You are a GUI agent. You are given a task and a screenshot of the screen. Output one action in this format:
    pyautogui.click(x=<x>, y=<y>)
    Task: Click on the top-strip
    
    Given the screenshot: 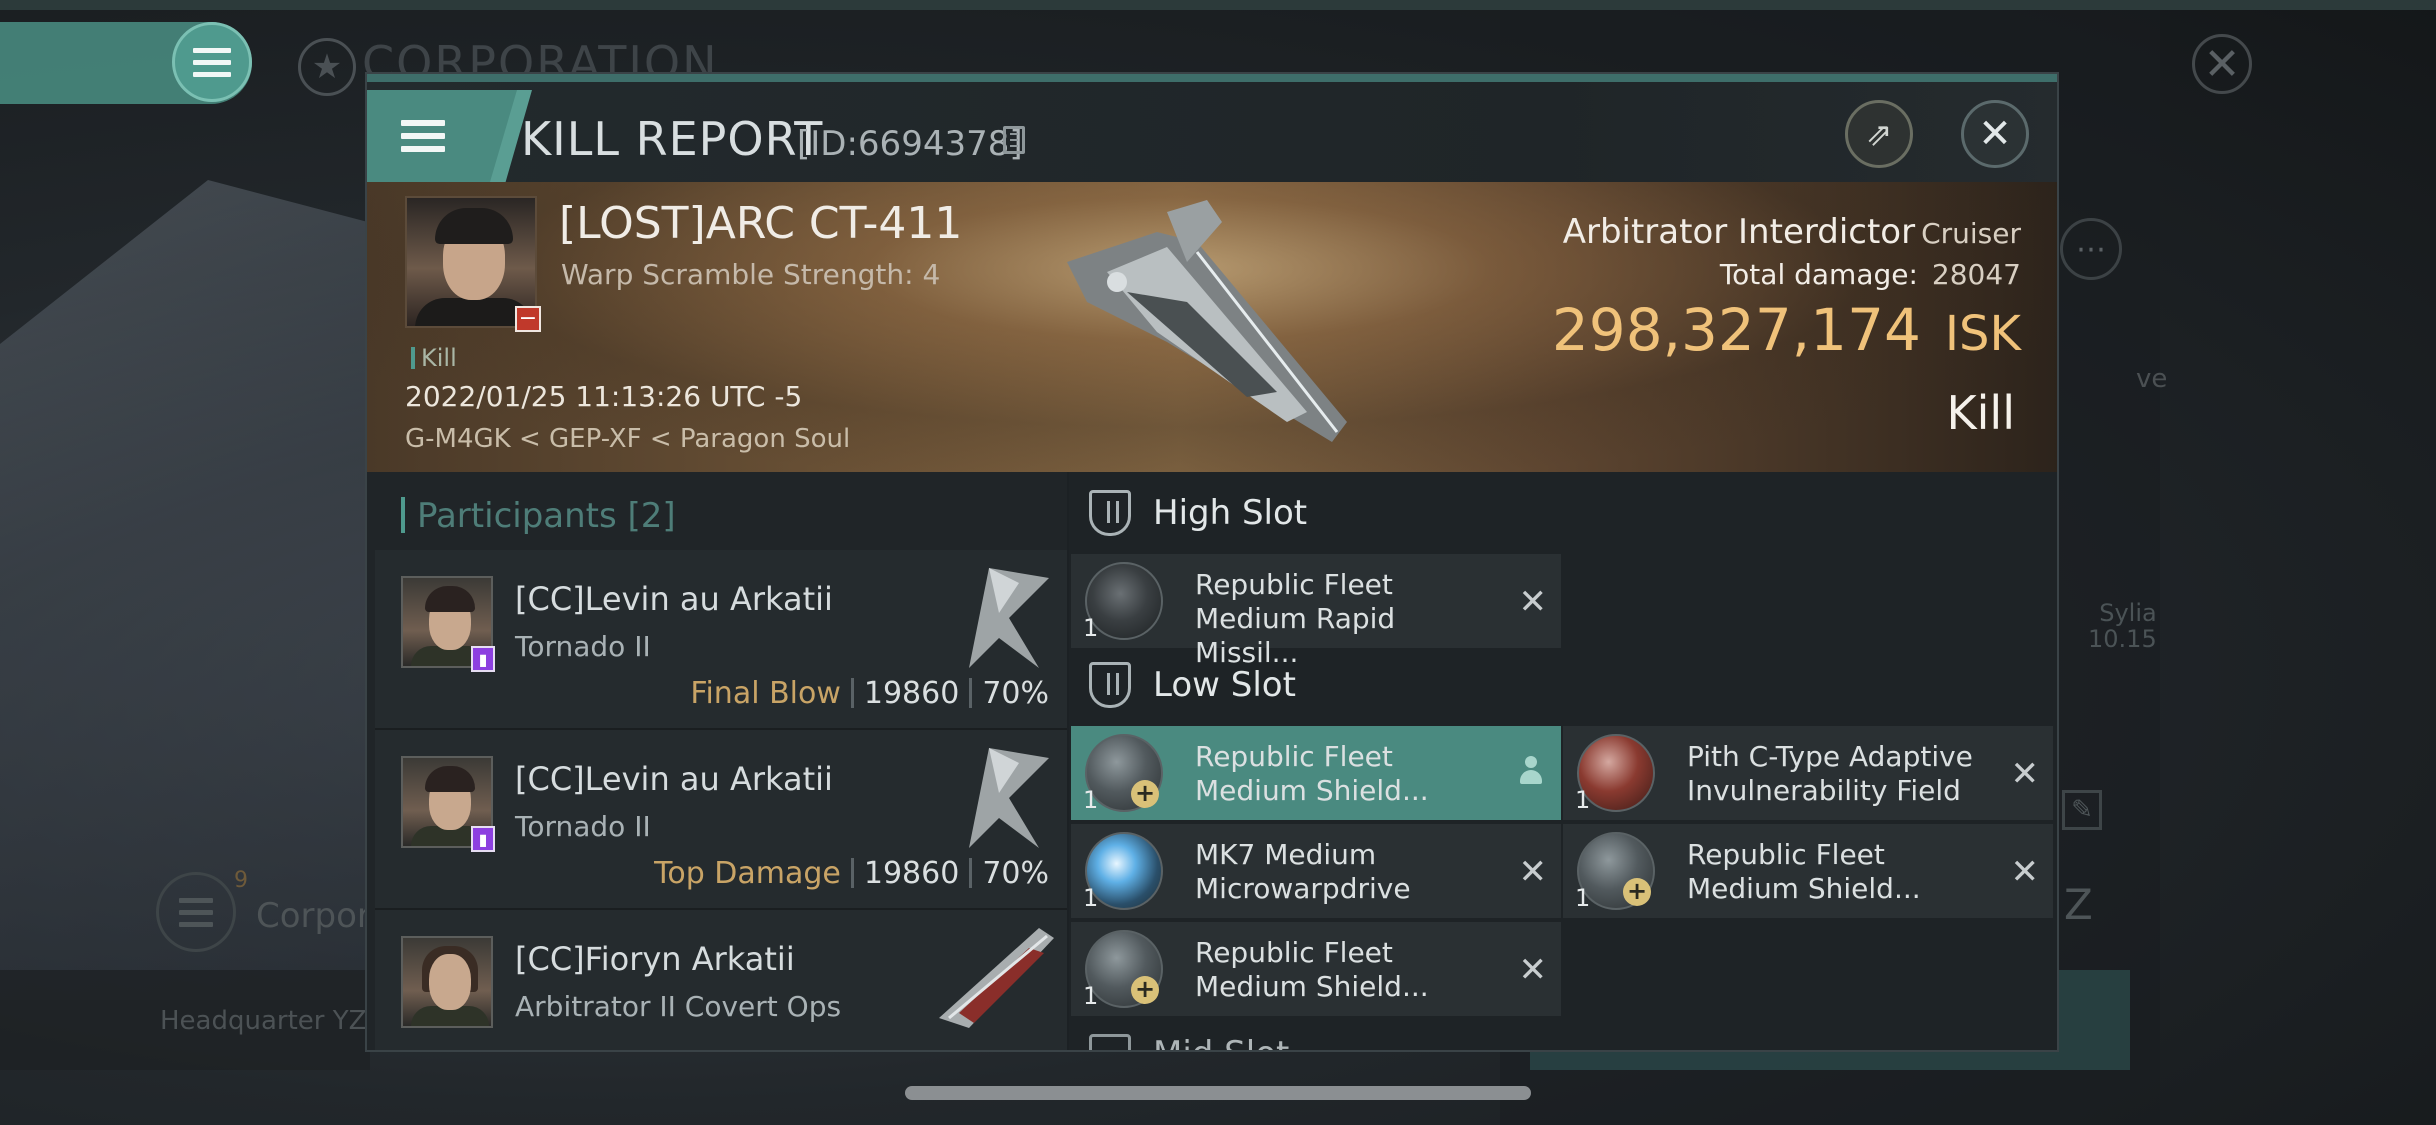 What is the action you would take?
    pyautogui.click(x=1218, y=5)
    